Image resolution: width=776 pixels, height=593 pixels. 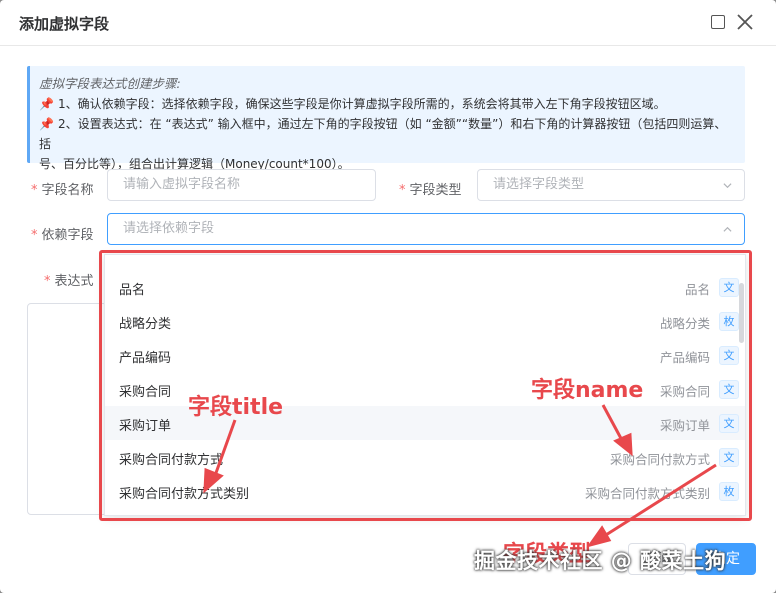 I want to click on watermark: 掘金技术社区 @ 酸菜土狗, so click(x=600, y=561).